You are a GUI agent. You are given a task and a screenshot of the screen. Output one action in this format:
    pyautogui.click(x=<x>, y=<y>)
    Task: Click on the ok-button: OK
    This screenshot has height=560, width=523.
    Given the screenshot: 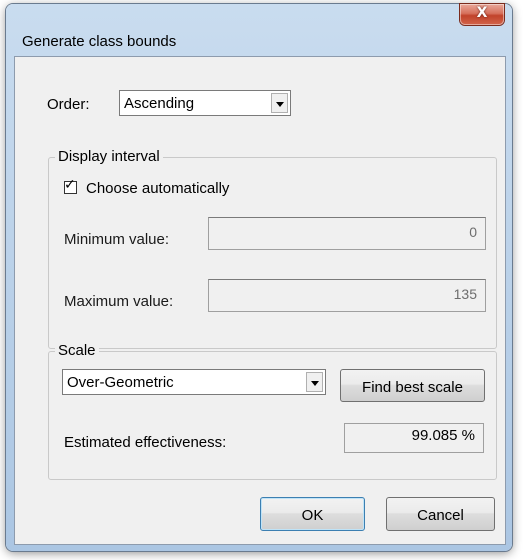 What is the action you would take?
    pyautogui.click(x=312, y=514)
    